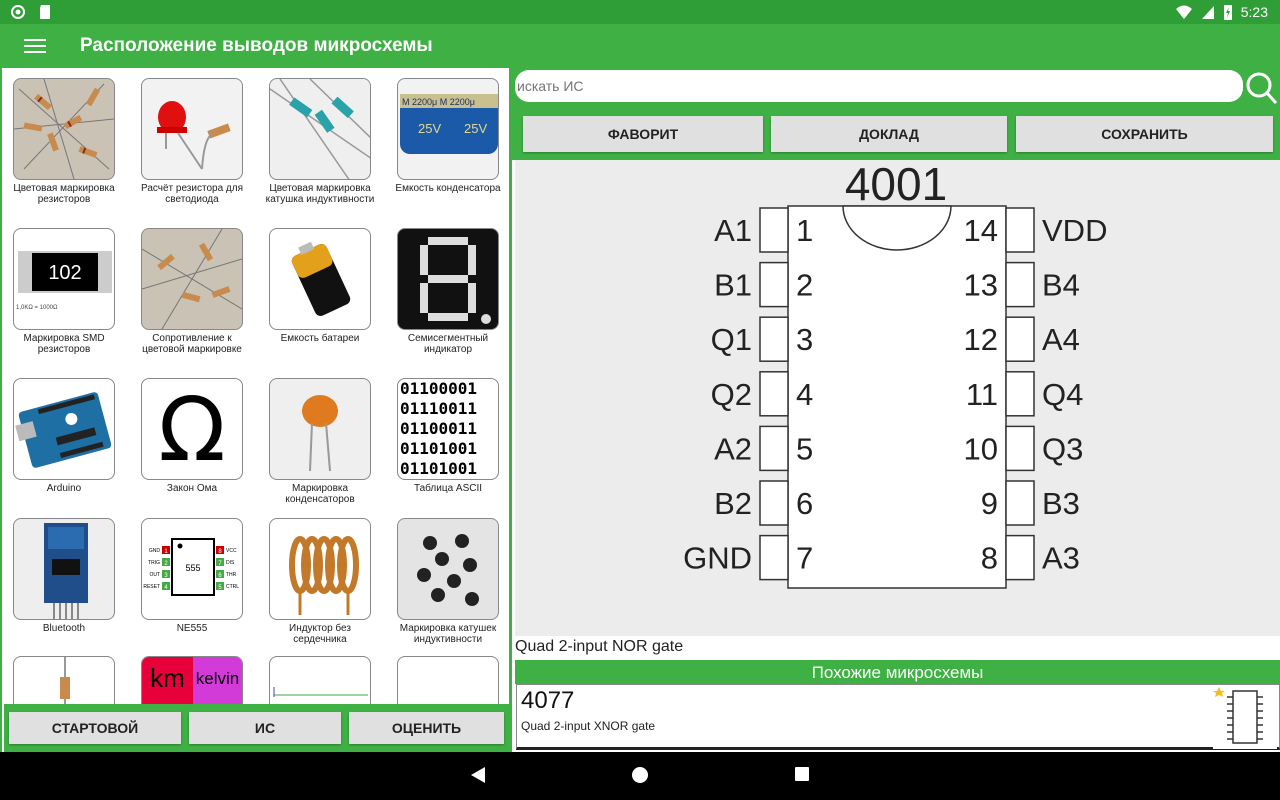 Image resolution: width=1280 pixels, height=800 pixels. What do you see at coordinates (64, 628) in the screenshot?
I see `tool-label: Bluetooth` at bounding box center [64, 628].